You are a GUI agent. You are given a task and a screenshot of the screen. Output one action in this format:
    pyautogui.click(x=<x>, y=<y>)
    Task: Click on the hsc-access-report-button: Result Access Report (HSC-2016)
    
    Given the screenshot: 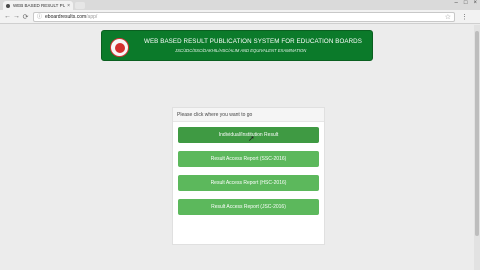 What is the action you would take?
    pyautogui.click(x=248, y=183)
    